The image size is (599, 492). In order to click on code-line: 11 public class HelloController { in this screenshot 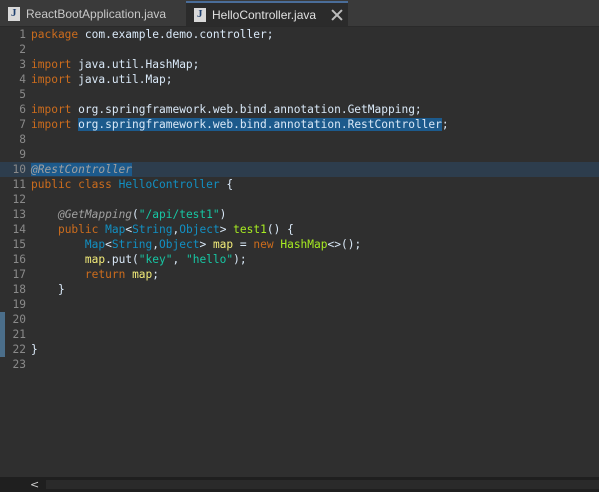, I will do `click(299, 184)`.